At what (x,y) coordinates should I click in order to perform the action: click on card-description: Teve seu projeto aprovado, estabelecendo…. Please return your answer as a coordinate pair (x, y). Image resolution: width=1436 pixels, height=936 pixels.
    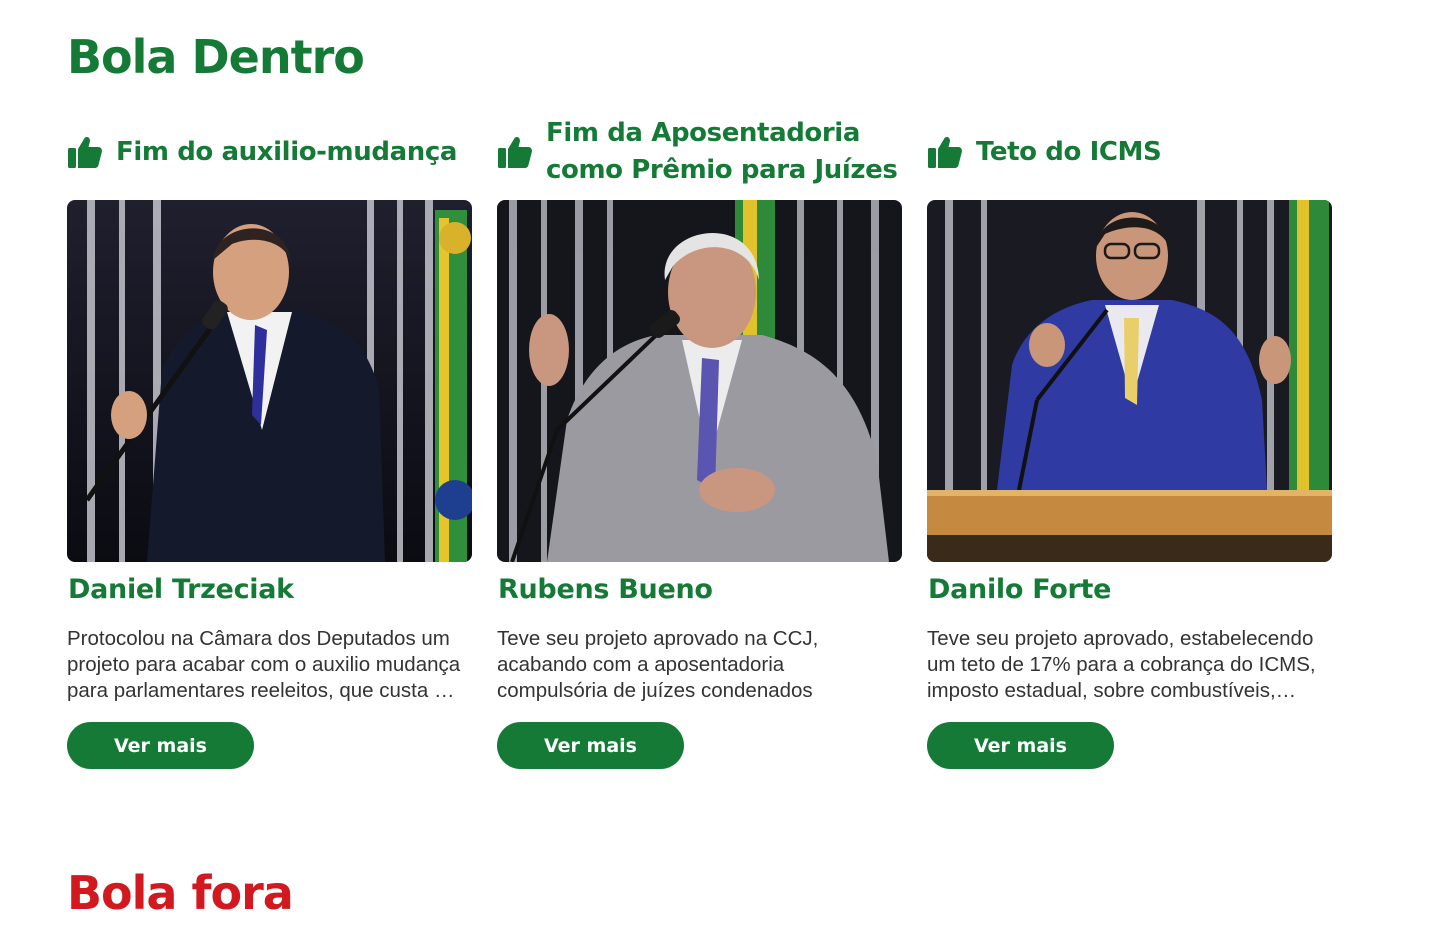
    Looking at the image, I should click on (1121, 664).